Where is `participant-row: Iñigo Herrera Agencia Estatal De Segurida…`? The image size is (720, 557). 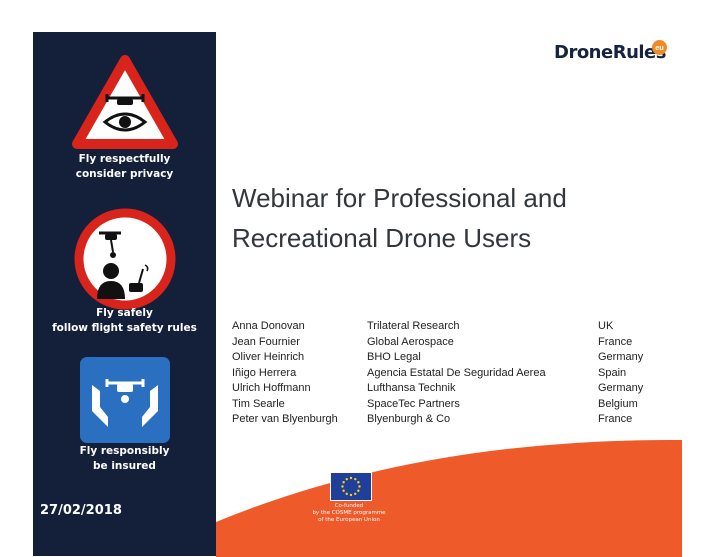 participant-row: Iñigo Herrera Agencia Estatal De Segurida… is located at coordinates (429, 372).